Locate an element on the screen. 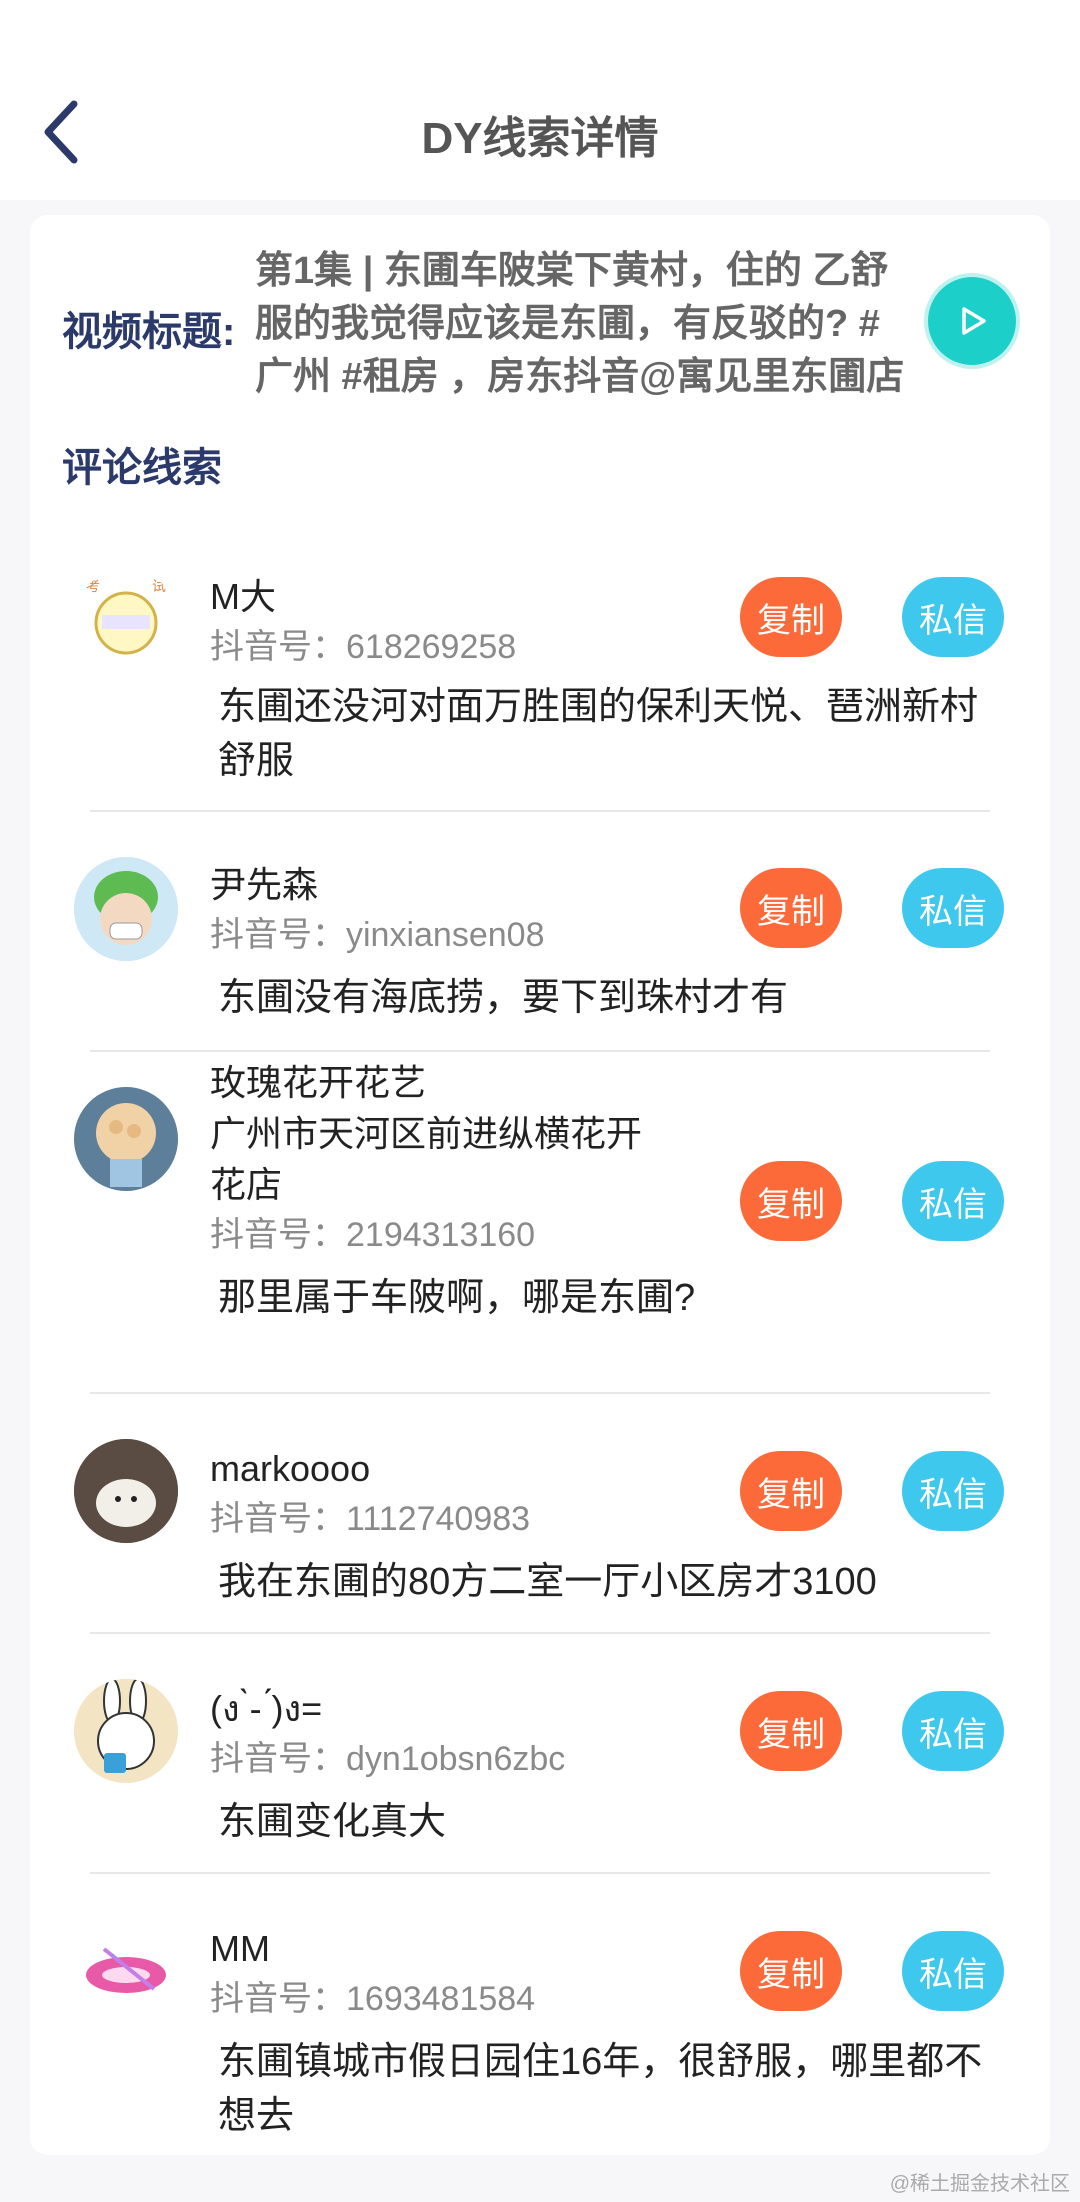  play-video-button is located at coordinates (972, 321).